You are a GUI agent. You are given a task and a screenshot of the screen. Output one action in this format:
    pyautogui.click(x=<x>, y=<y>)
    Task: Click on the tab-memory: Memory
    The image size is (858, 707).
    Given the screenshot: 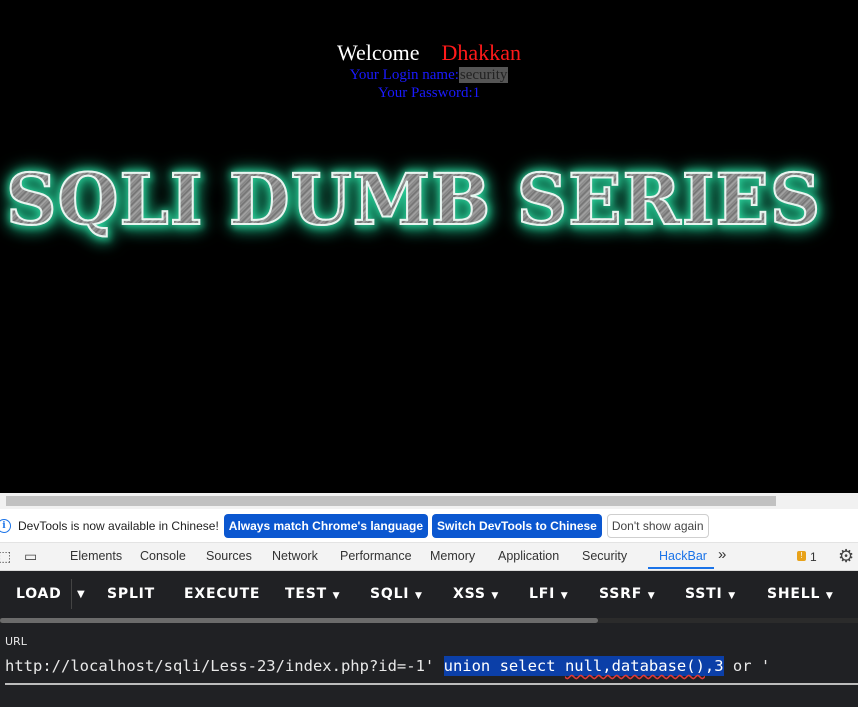 What is the action you would take?
    pyautogui.click(x=452, y=556)
    